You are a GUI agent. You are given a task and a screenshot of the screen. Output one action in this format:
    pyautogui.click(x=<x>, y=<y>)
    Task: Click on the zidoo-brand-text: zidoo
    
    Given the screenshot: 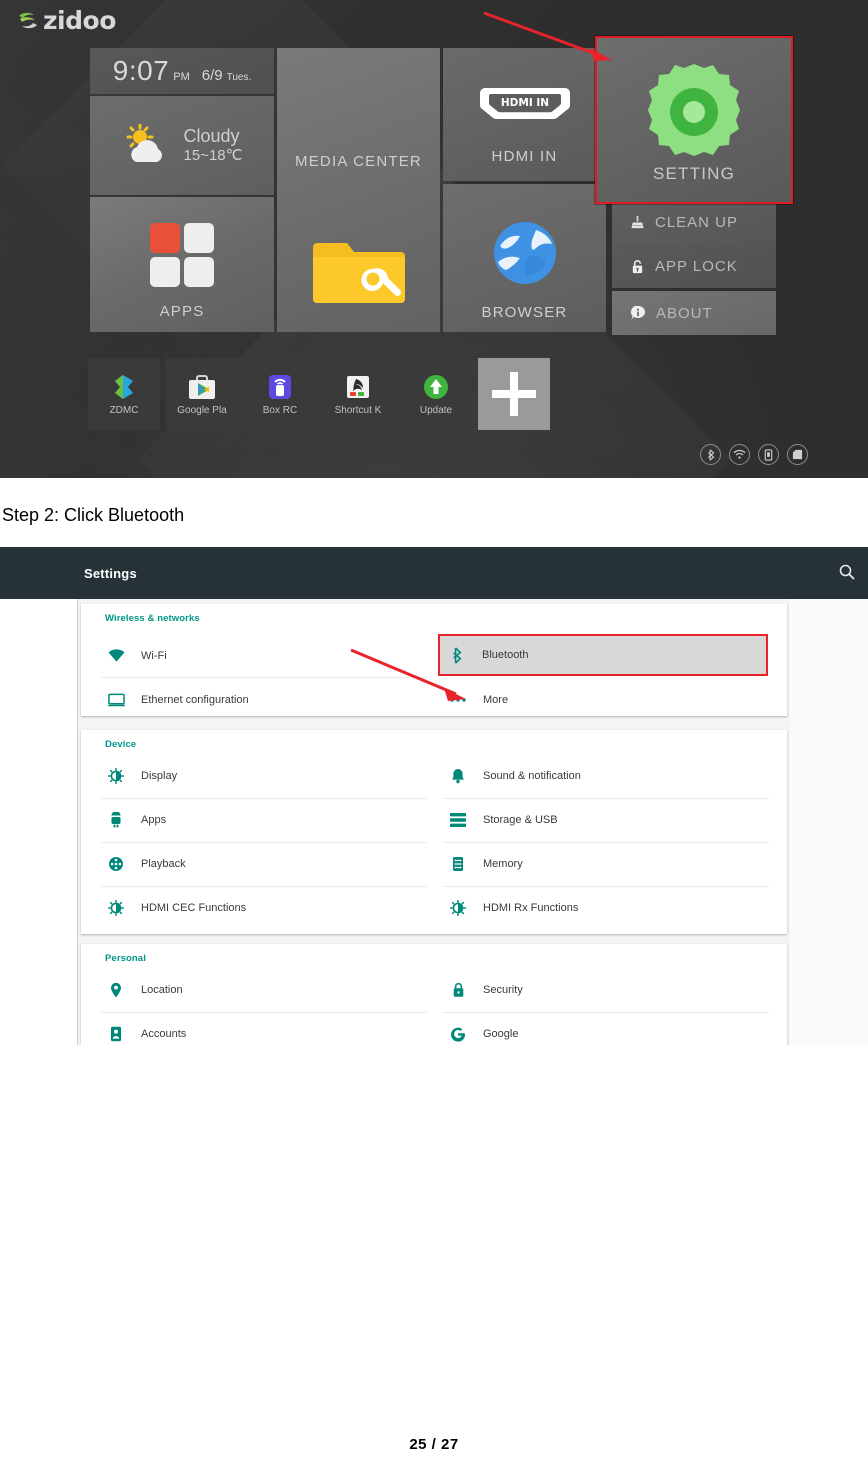 What is the action you would take?
    pyautogui.click(x=79, y=20)
    